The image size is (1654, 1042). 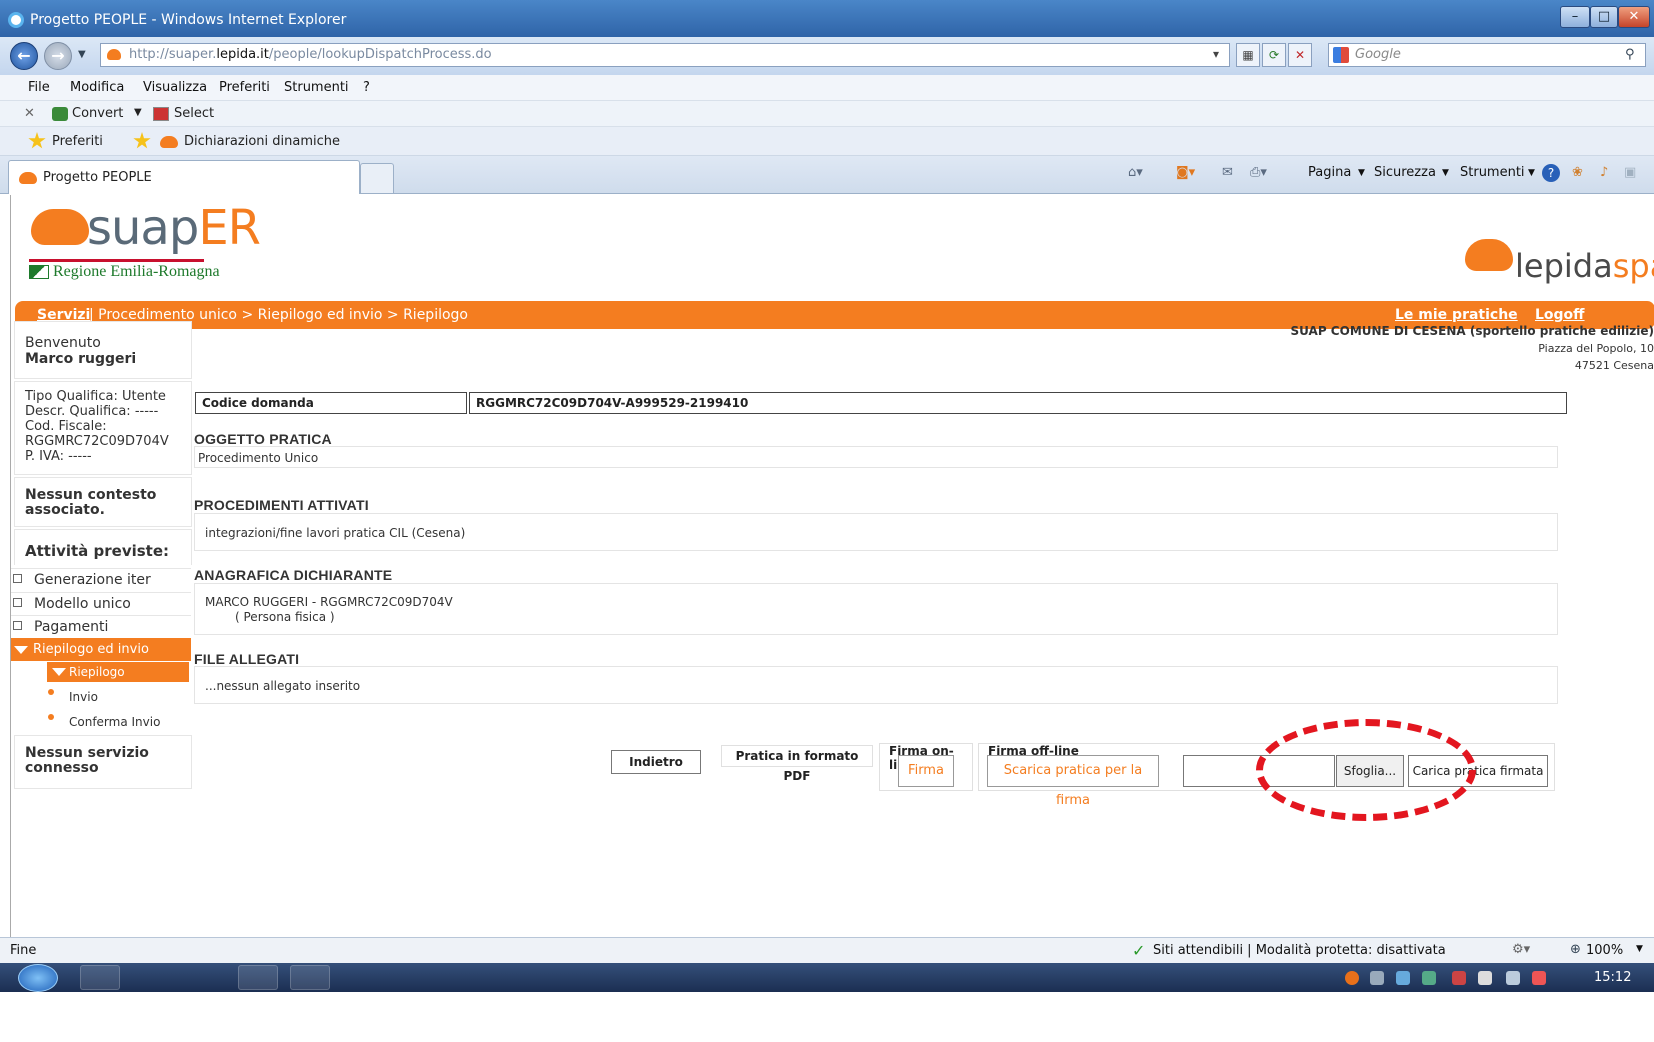 I want to click on pdf-button: Pratica in formato PDF, so click(x=797, y=764).